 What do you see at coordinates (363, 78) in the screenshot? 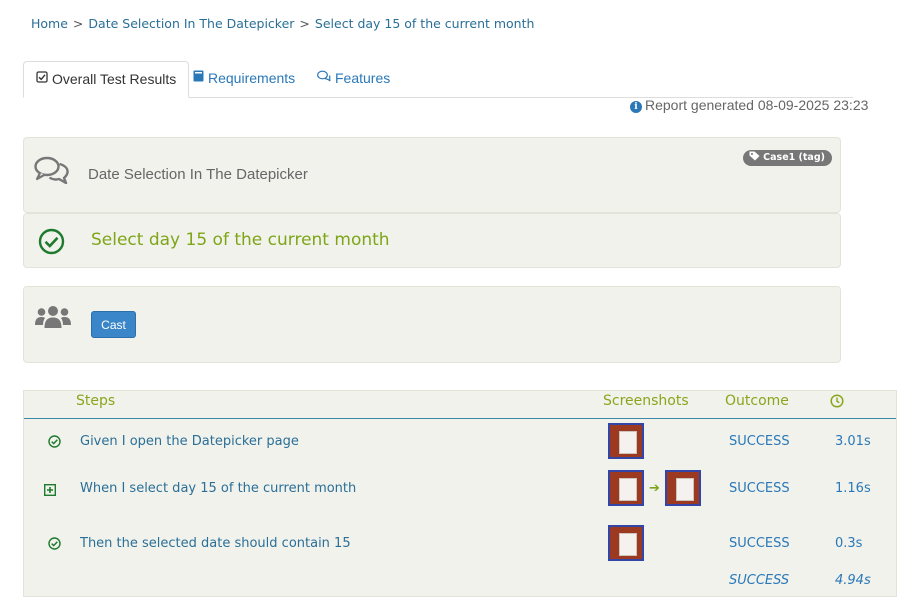
I see `tab-label: Features` at bounding box center [363, 78].